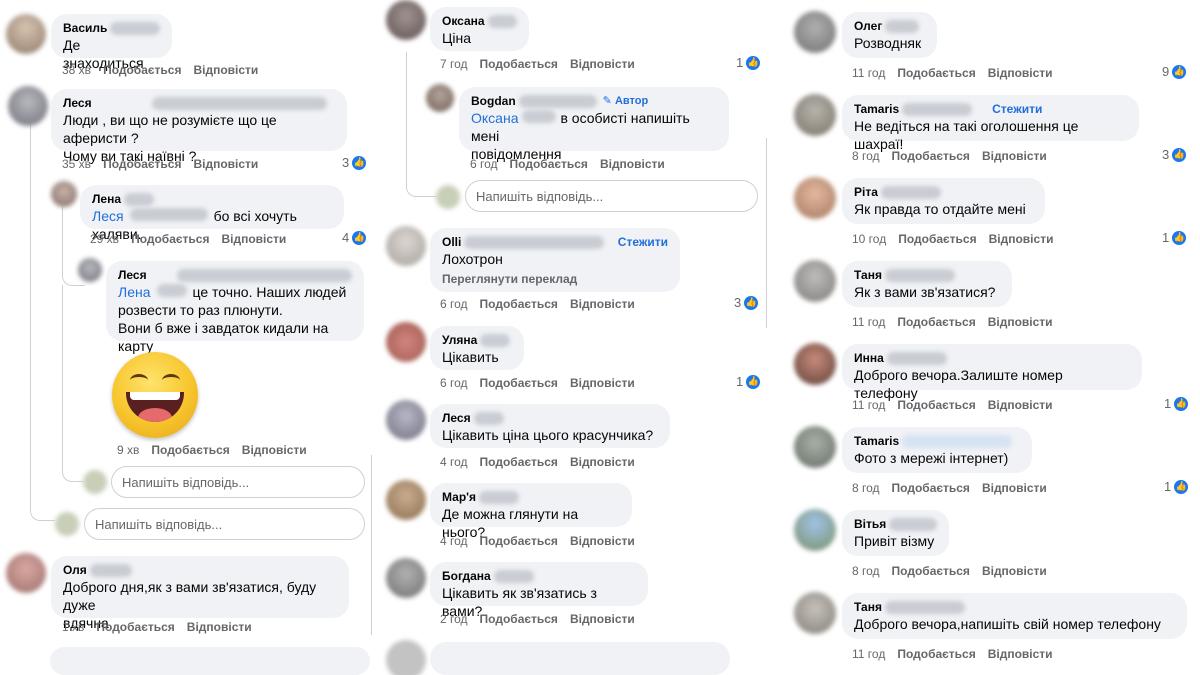  What do you see at coordinates (539, 576) in the screenshot?
I see `comment-author: Богдана` at bounding box center [539, 576].